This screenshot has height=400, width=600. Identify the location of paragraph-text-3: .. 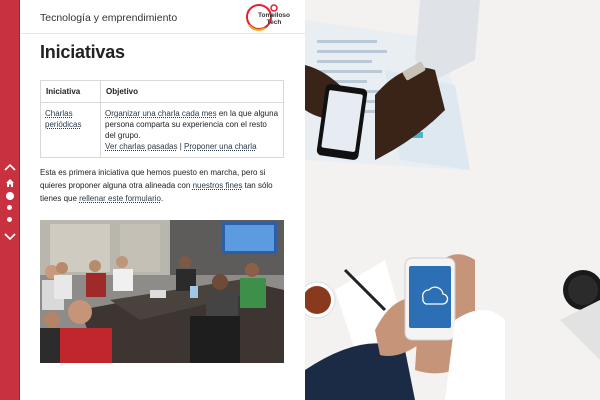
(162, 198).